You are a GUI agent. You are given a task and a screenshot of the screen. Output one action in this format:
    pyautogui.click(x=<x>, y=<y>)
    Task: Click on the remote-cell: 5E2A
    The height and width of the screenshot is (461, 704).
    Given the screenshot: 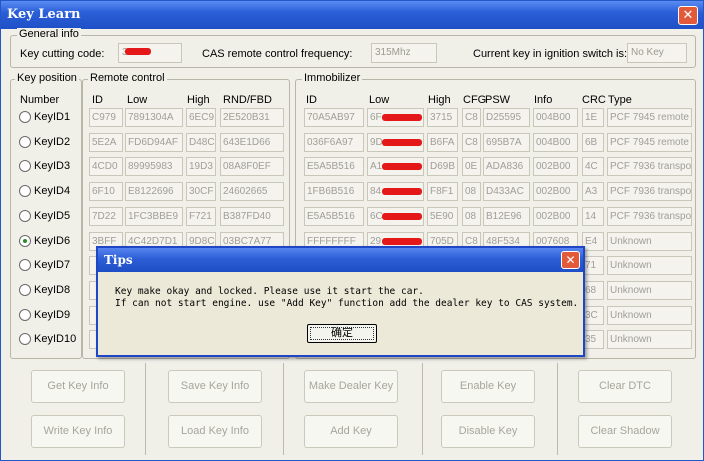 What is the action you would take?
    pyautogui.click(x=106, y=142)
    